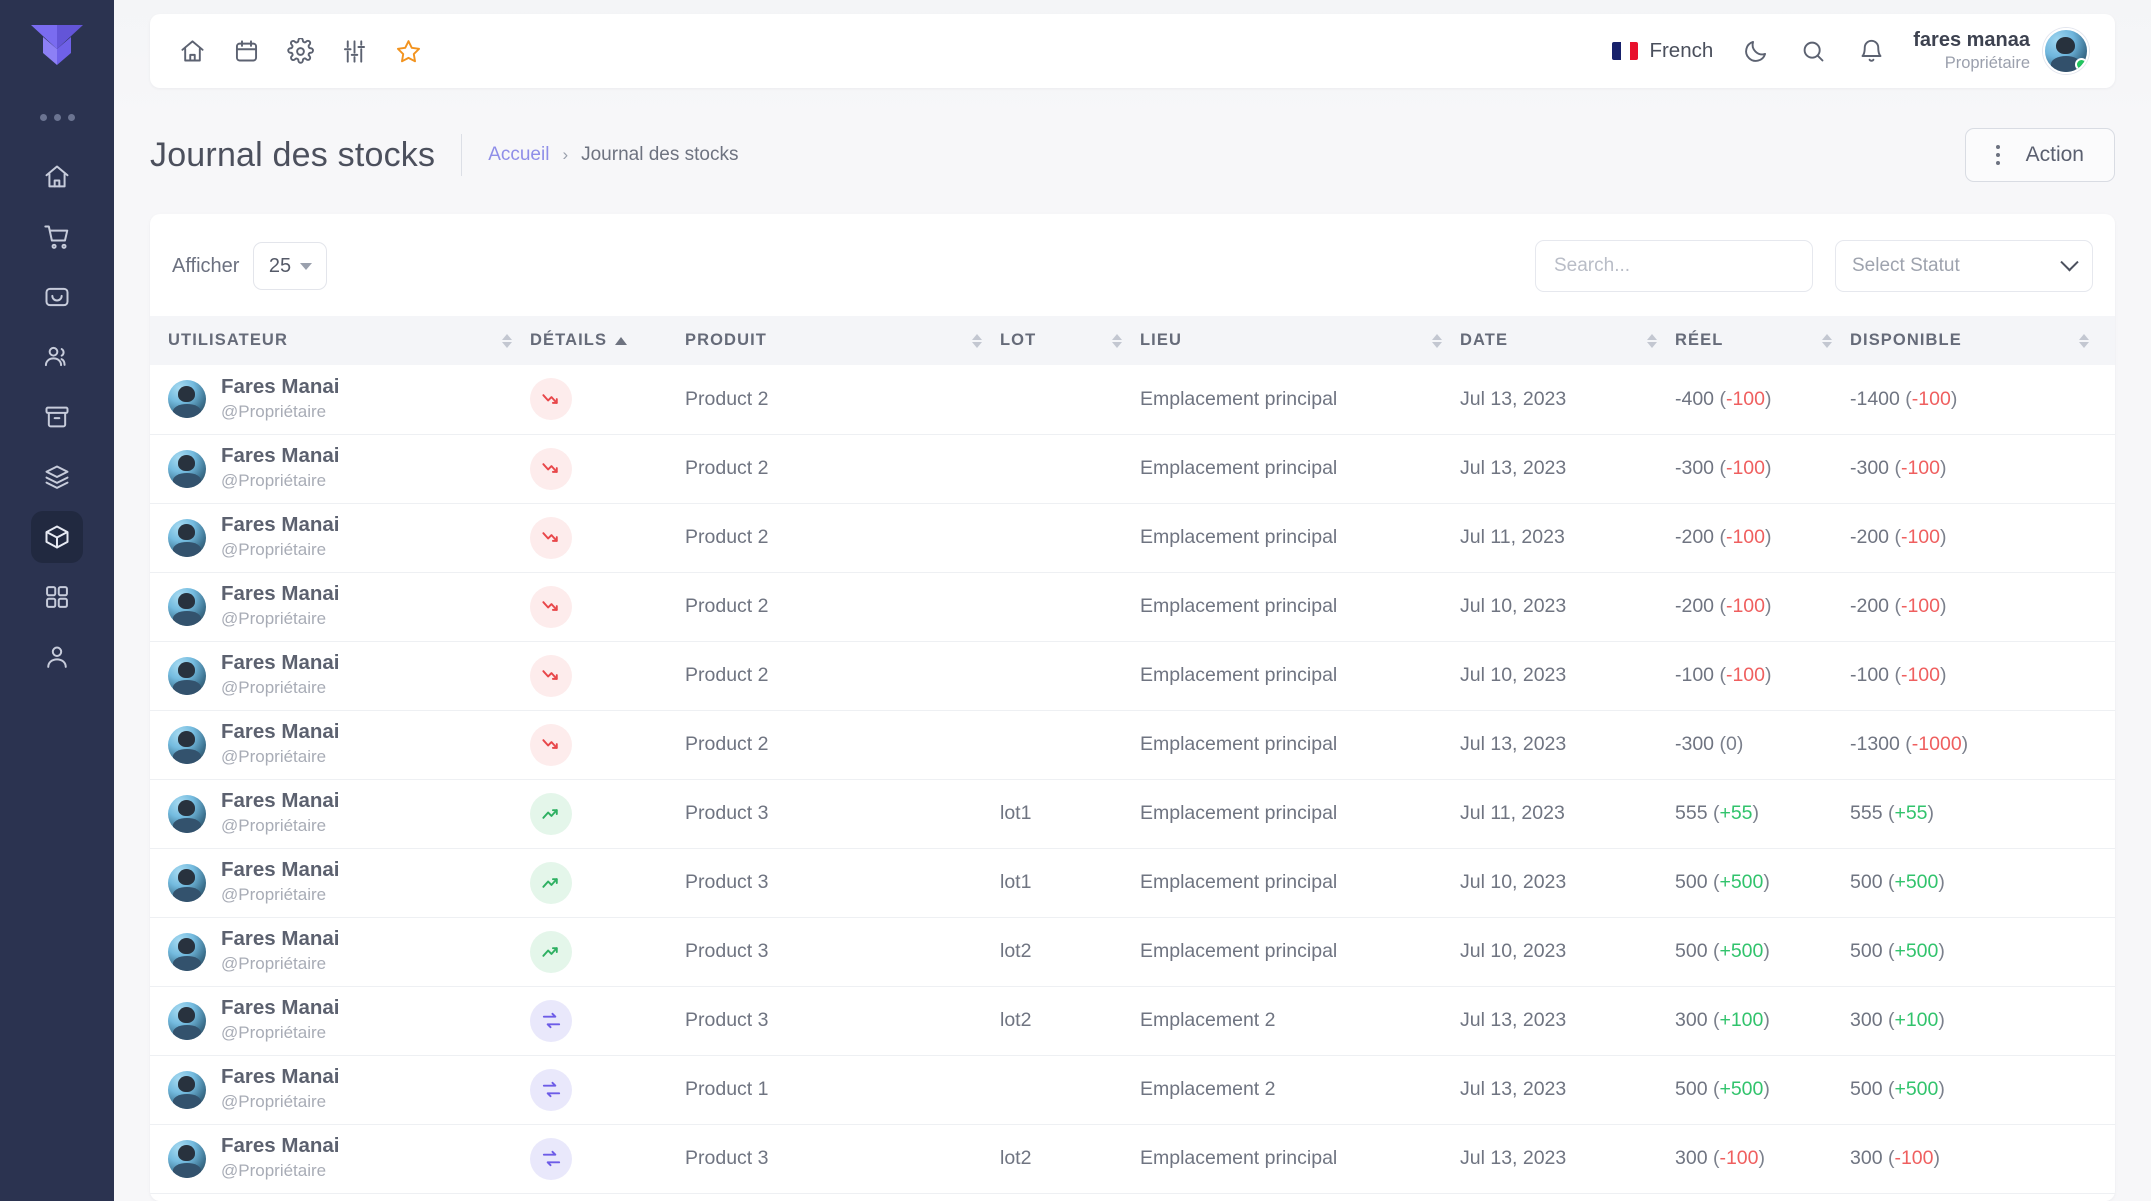  I want to click on cell-utilisateur: Fares Manai @Propriétaire, so click(340, 1089).